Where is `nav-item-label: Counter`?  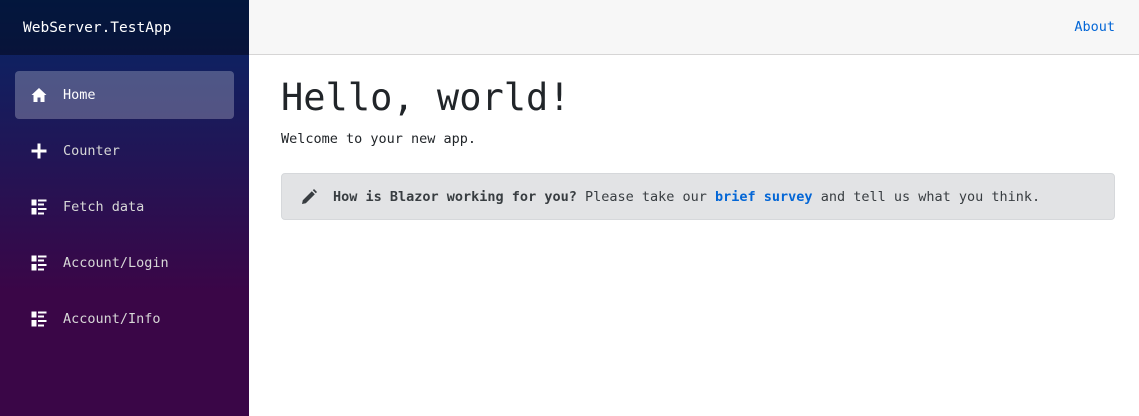
nav-item-label: Counter is located at coordinates (91, 151).